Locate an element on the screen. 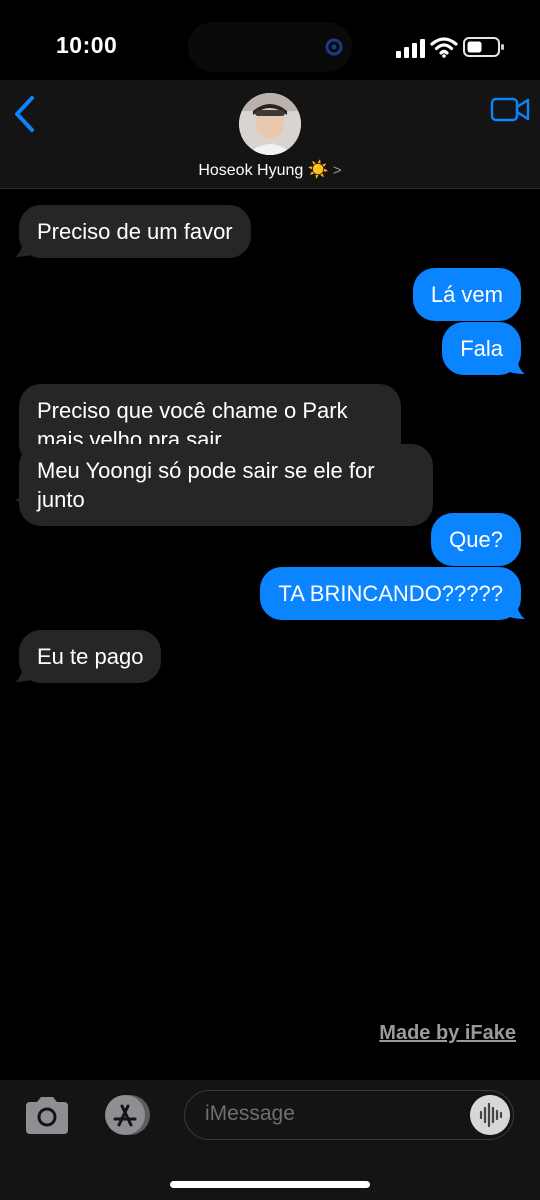 This screenshot has height=1200, width=540. contact-name: Hoseok Hyung is located at coordinates (251, 170).